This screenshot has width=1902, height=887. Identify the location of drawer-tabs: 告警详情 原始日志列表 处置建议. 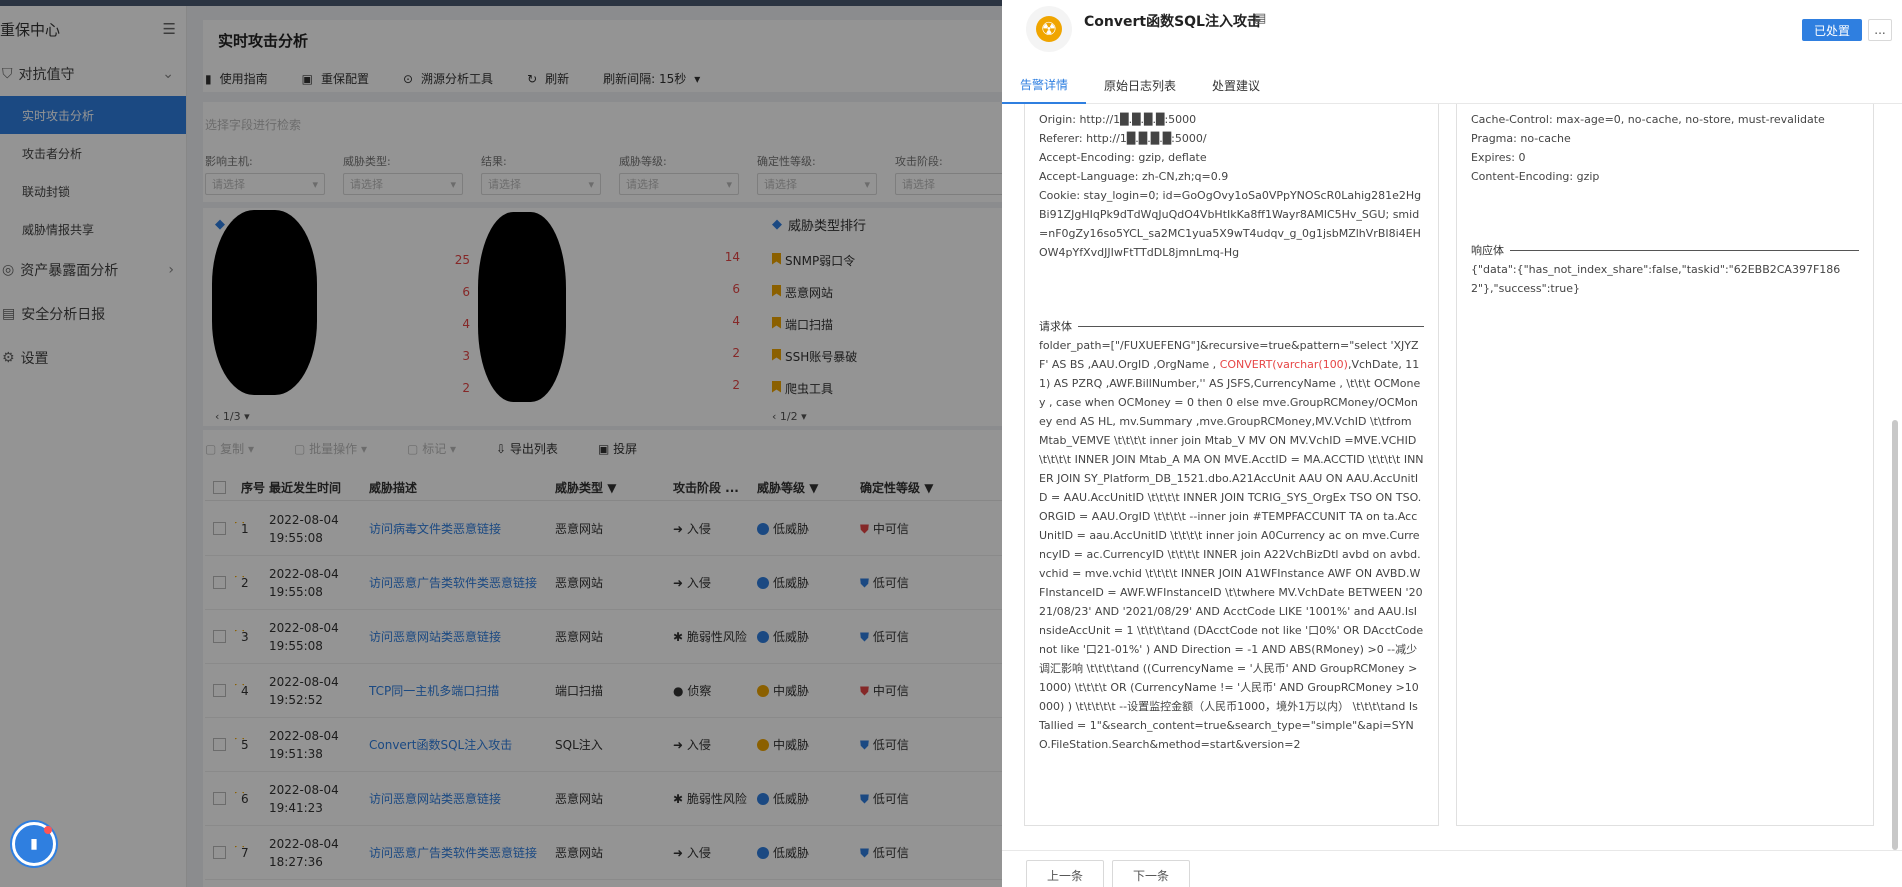
(1452, 85).